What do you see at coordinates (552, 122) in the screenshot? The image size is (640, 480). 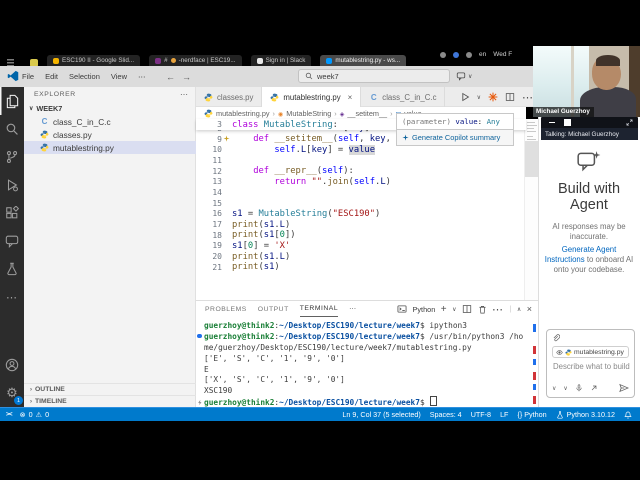 I see `minimize-icon` at bounding box center [552, 122].